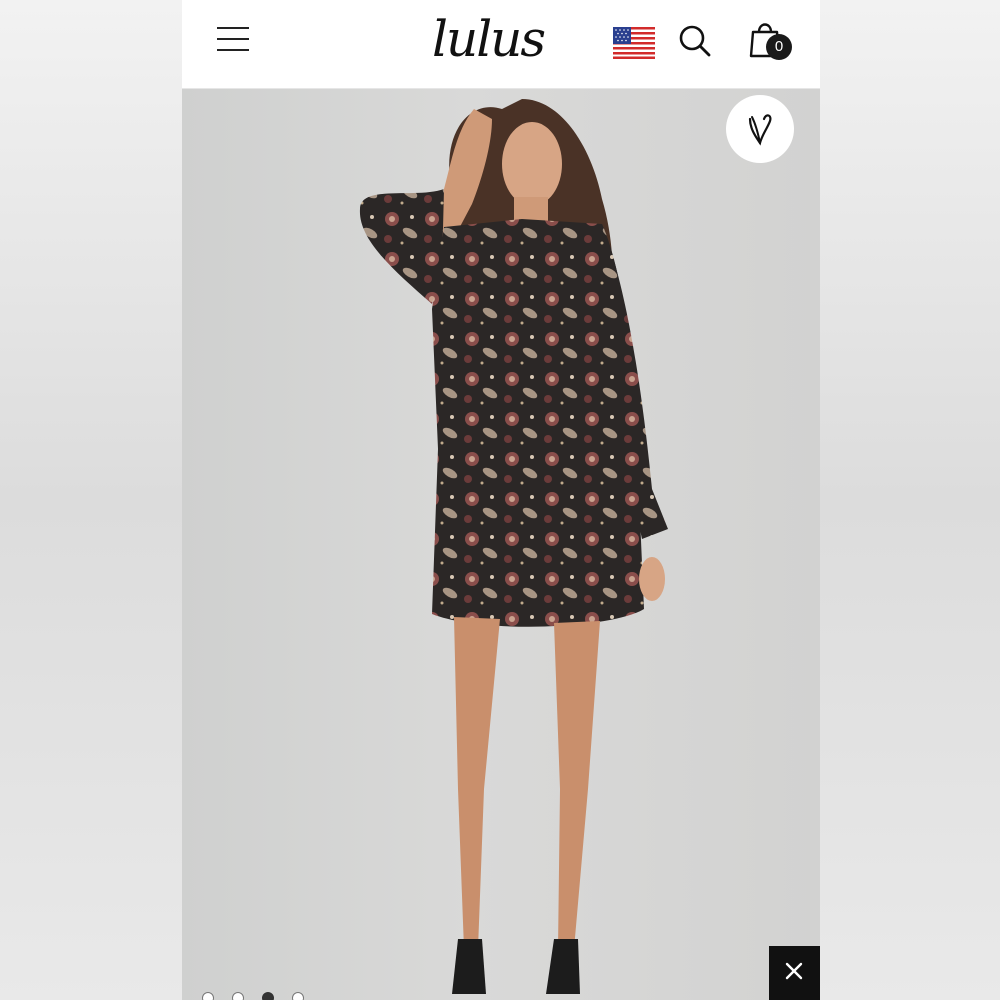 This screenshot has width=1000, height=1000. I want to click on hamburger-menu-icon, so click(233, 39).